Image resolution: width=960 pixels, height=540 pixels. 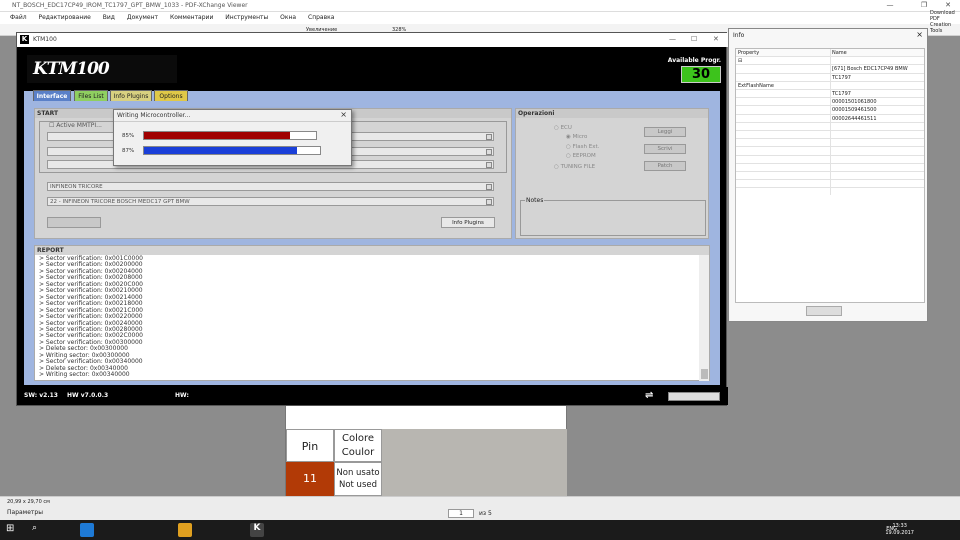 What do you see at coordinates (899, 526) in the screenshot?
I see `time: 13:33` at bounding box center [899, 526].